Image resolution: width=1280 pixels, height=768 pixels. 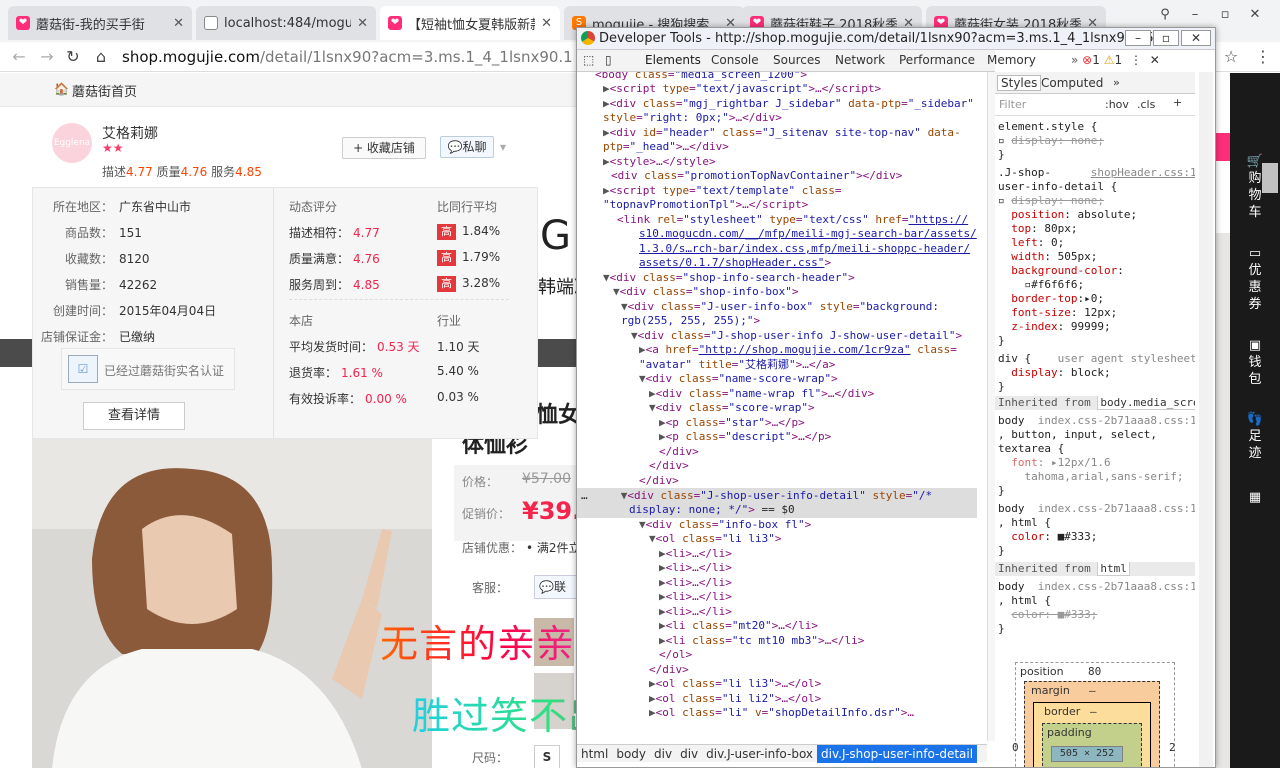 What do you see at coordinates (722, 191) in the screenshot?
I see `dom-line: ▶<script type="text/template" class=` at bounding box center [722, 191].